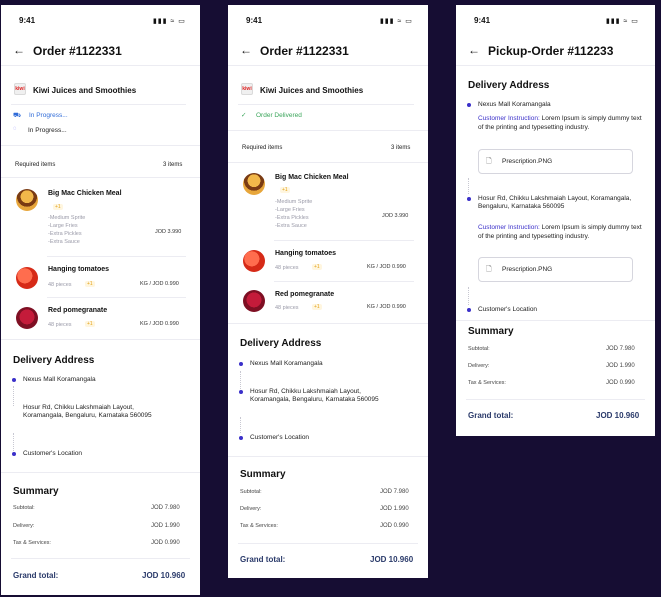 The image size is (661, 597). What do you see at coordinates (35, 165) in the screenshot?
I see `required-items-label: Required items` at bounding box center [35, 165].